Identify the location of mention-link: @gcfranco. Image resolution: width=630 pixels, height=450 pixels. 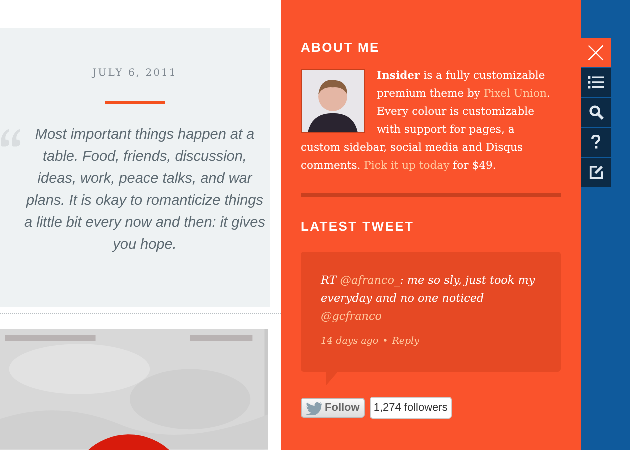
(351, 316).